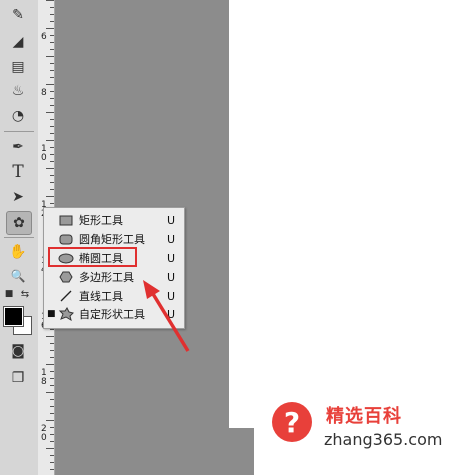 The image size is (459, 475). Describe the element at coordinates (18, 91) in the screenshot. I see `blur-icon: ♨` at that location.